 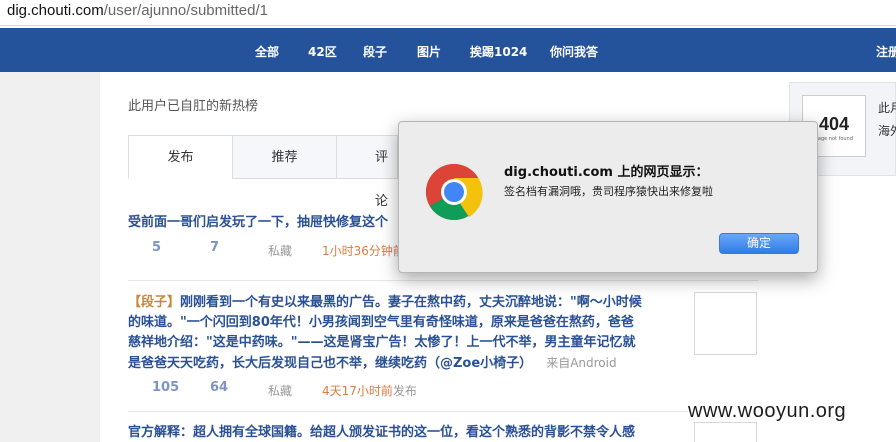 I want to click on nav-item-42: 42区, so click(x=322, y=51).